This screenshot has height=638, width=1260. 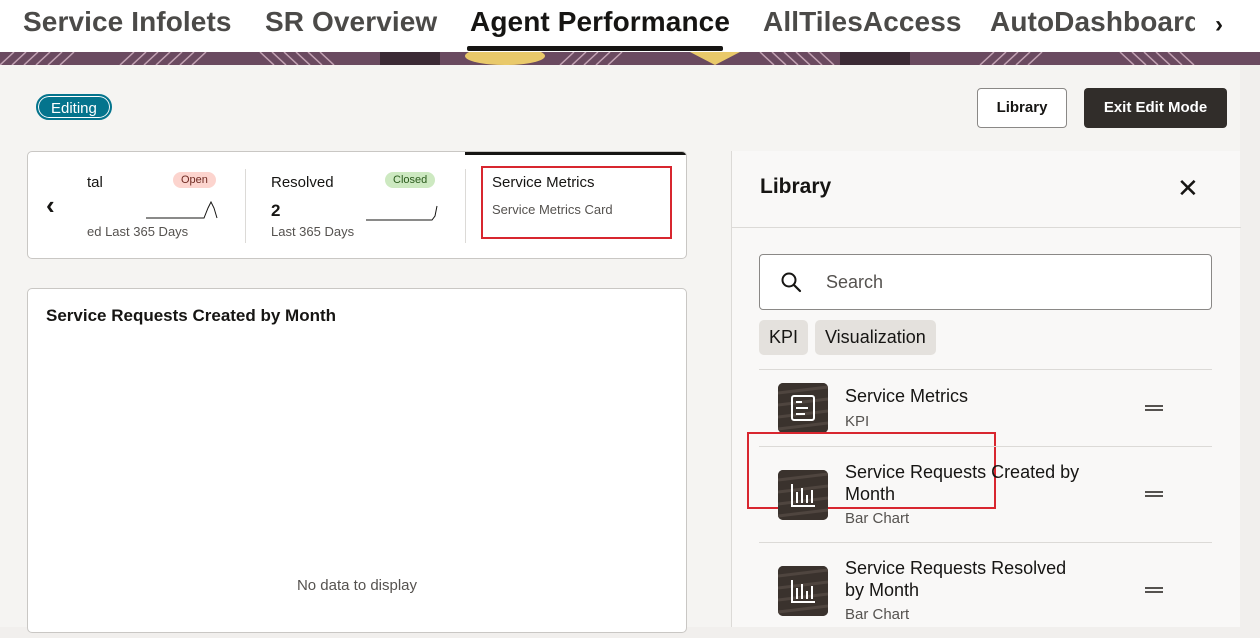 I want to click on kpi-title: Resolved, so click(x=302, y=182).